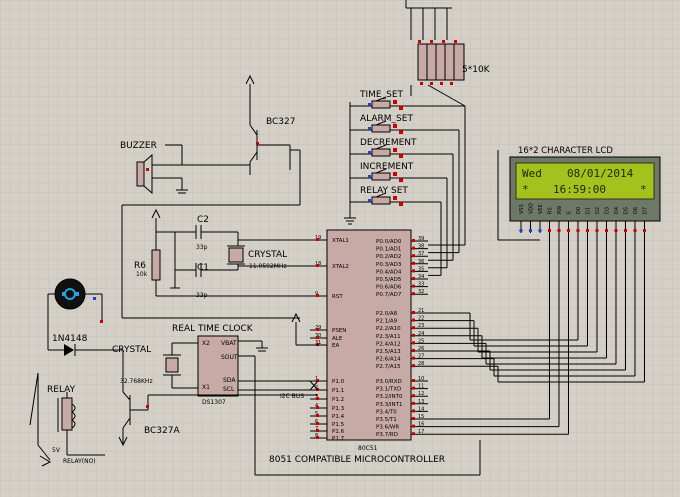  Describe the element at coordinates (388, 337) in the screenshot. I see `mcu-pin-p2-3-a11: P2.3/A11` at that location.